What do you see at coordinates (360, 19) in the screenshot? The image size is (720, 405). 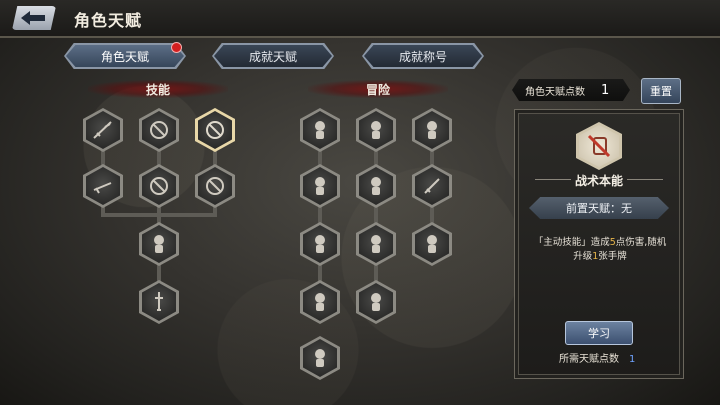 I see `top-bar: 角色天赋` at bounding box center [360, 19].